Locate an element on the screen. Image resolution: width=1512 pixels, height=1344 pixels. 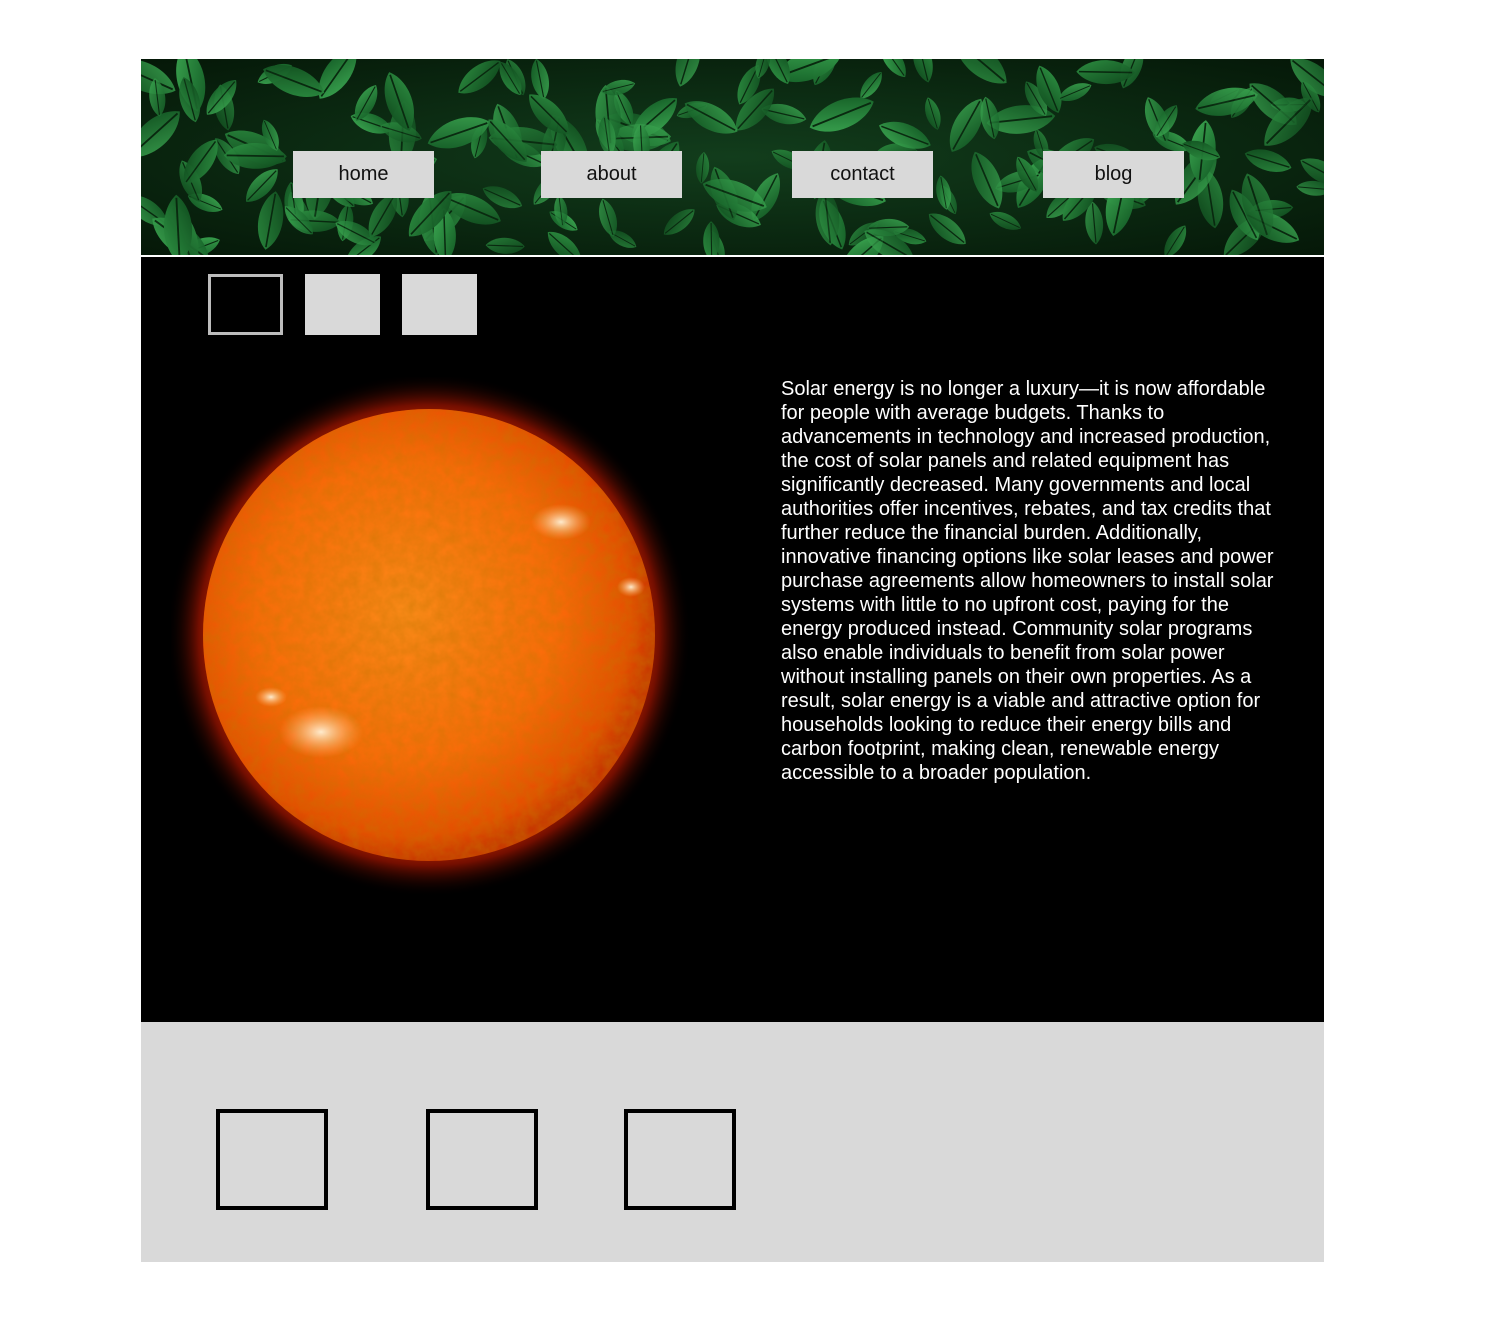
thumbnail-selected is located at coordinates (245, 304).